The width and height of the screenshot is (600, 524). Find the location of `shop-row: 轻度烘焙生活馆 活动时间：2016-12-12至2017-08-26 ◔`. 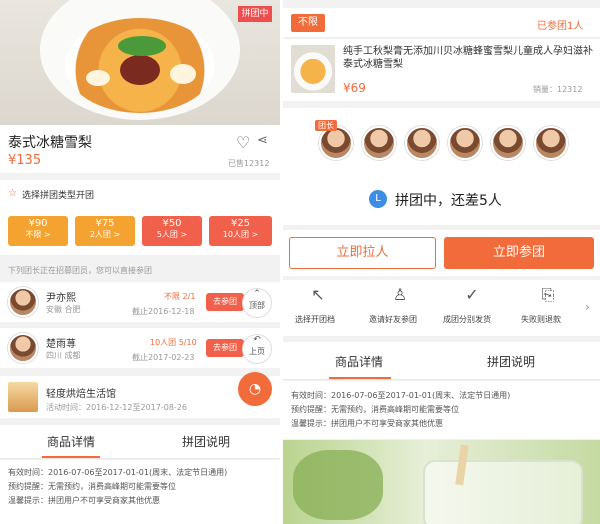

shop-row: 轻度烘焙生活馆 活动时间：2016-12-12至2017-08-26 ◔ is located at coordinates (140, 395).